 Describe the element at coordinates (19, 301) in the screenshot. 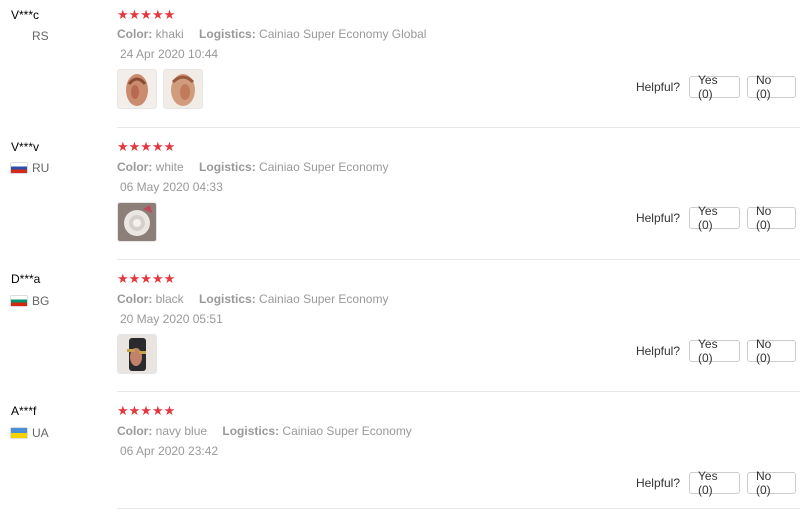

I see `bulgaria-flag-icon` at that location.